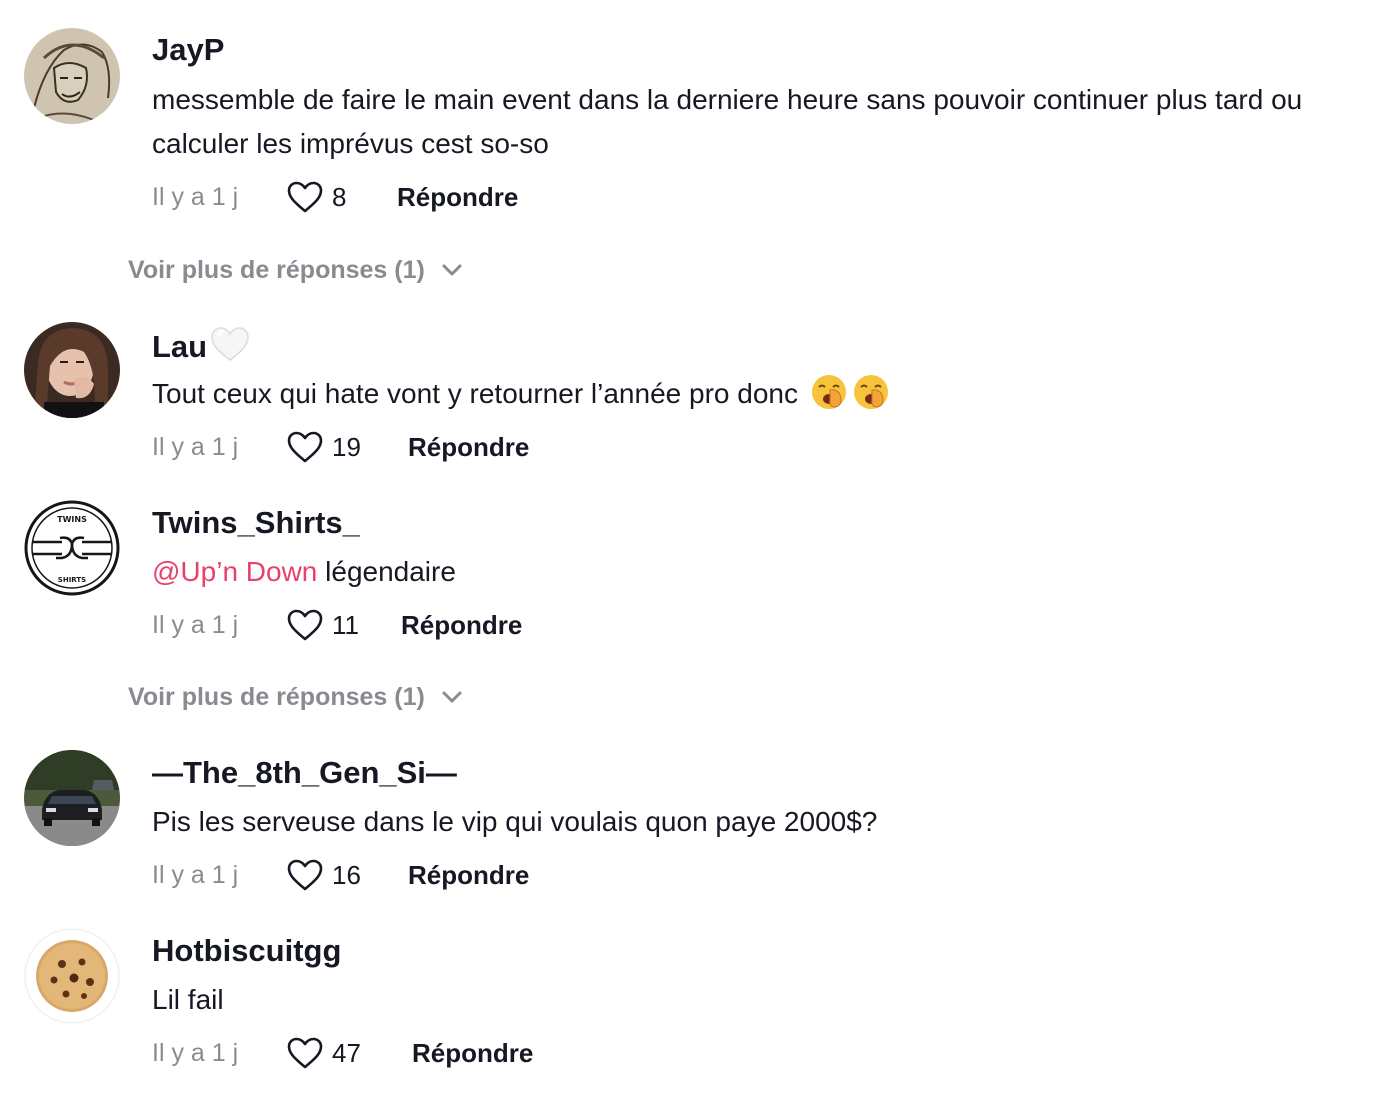  I want to click on like-button: 19, so click(347, 447).